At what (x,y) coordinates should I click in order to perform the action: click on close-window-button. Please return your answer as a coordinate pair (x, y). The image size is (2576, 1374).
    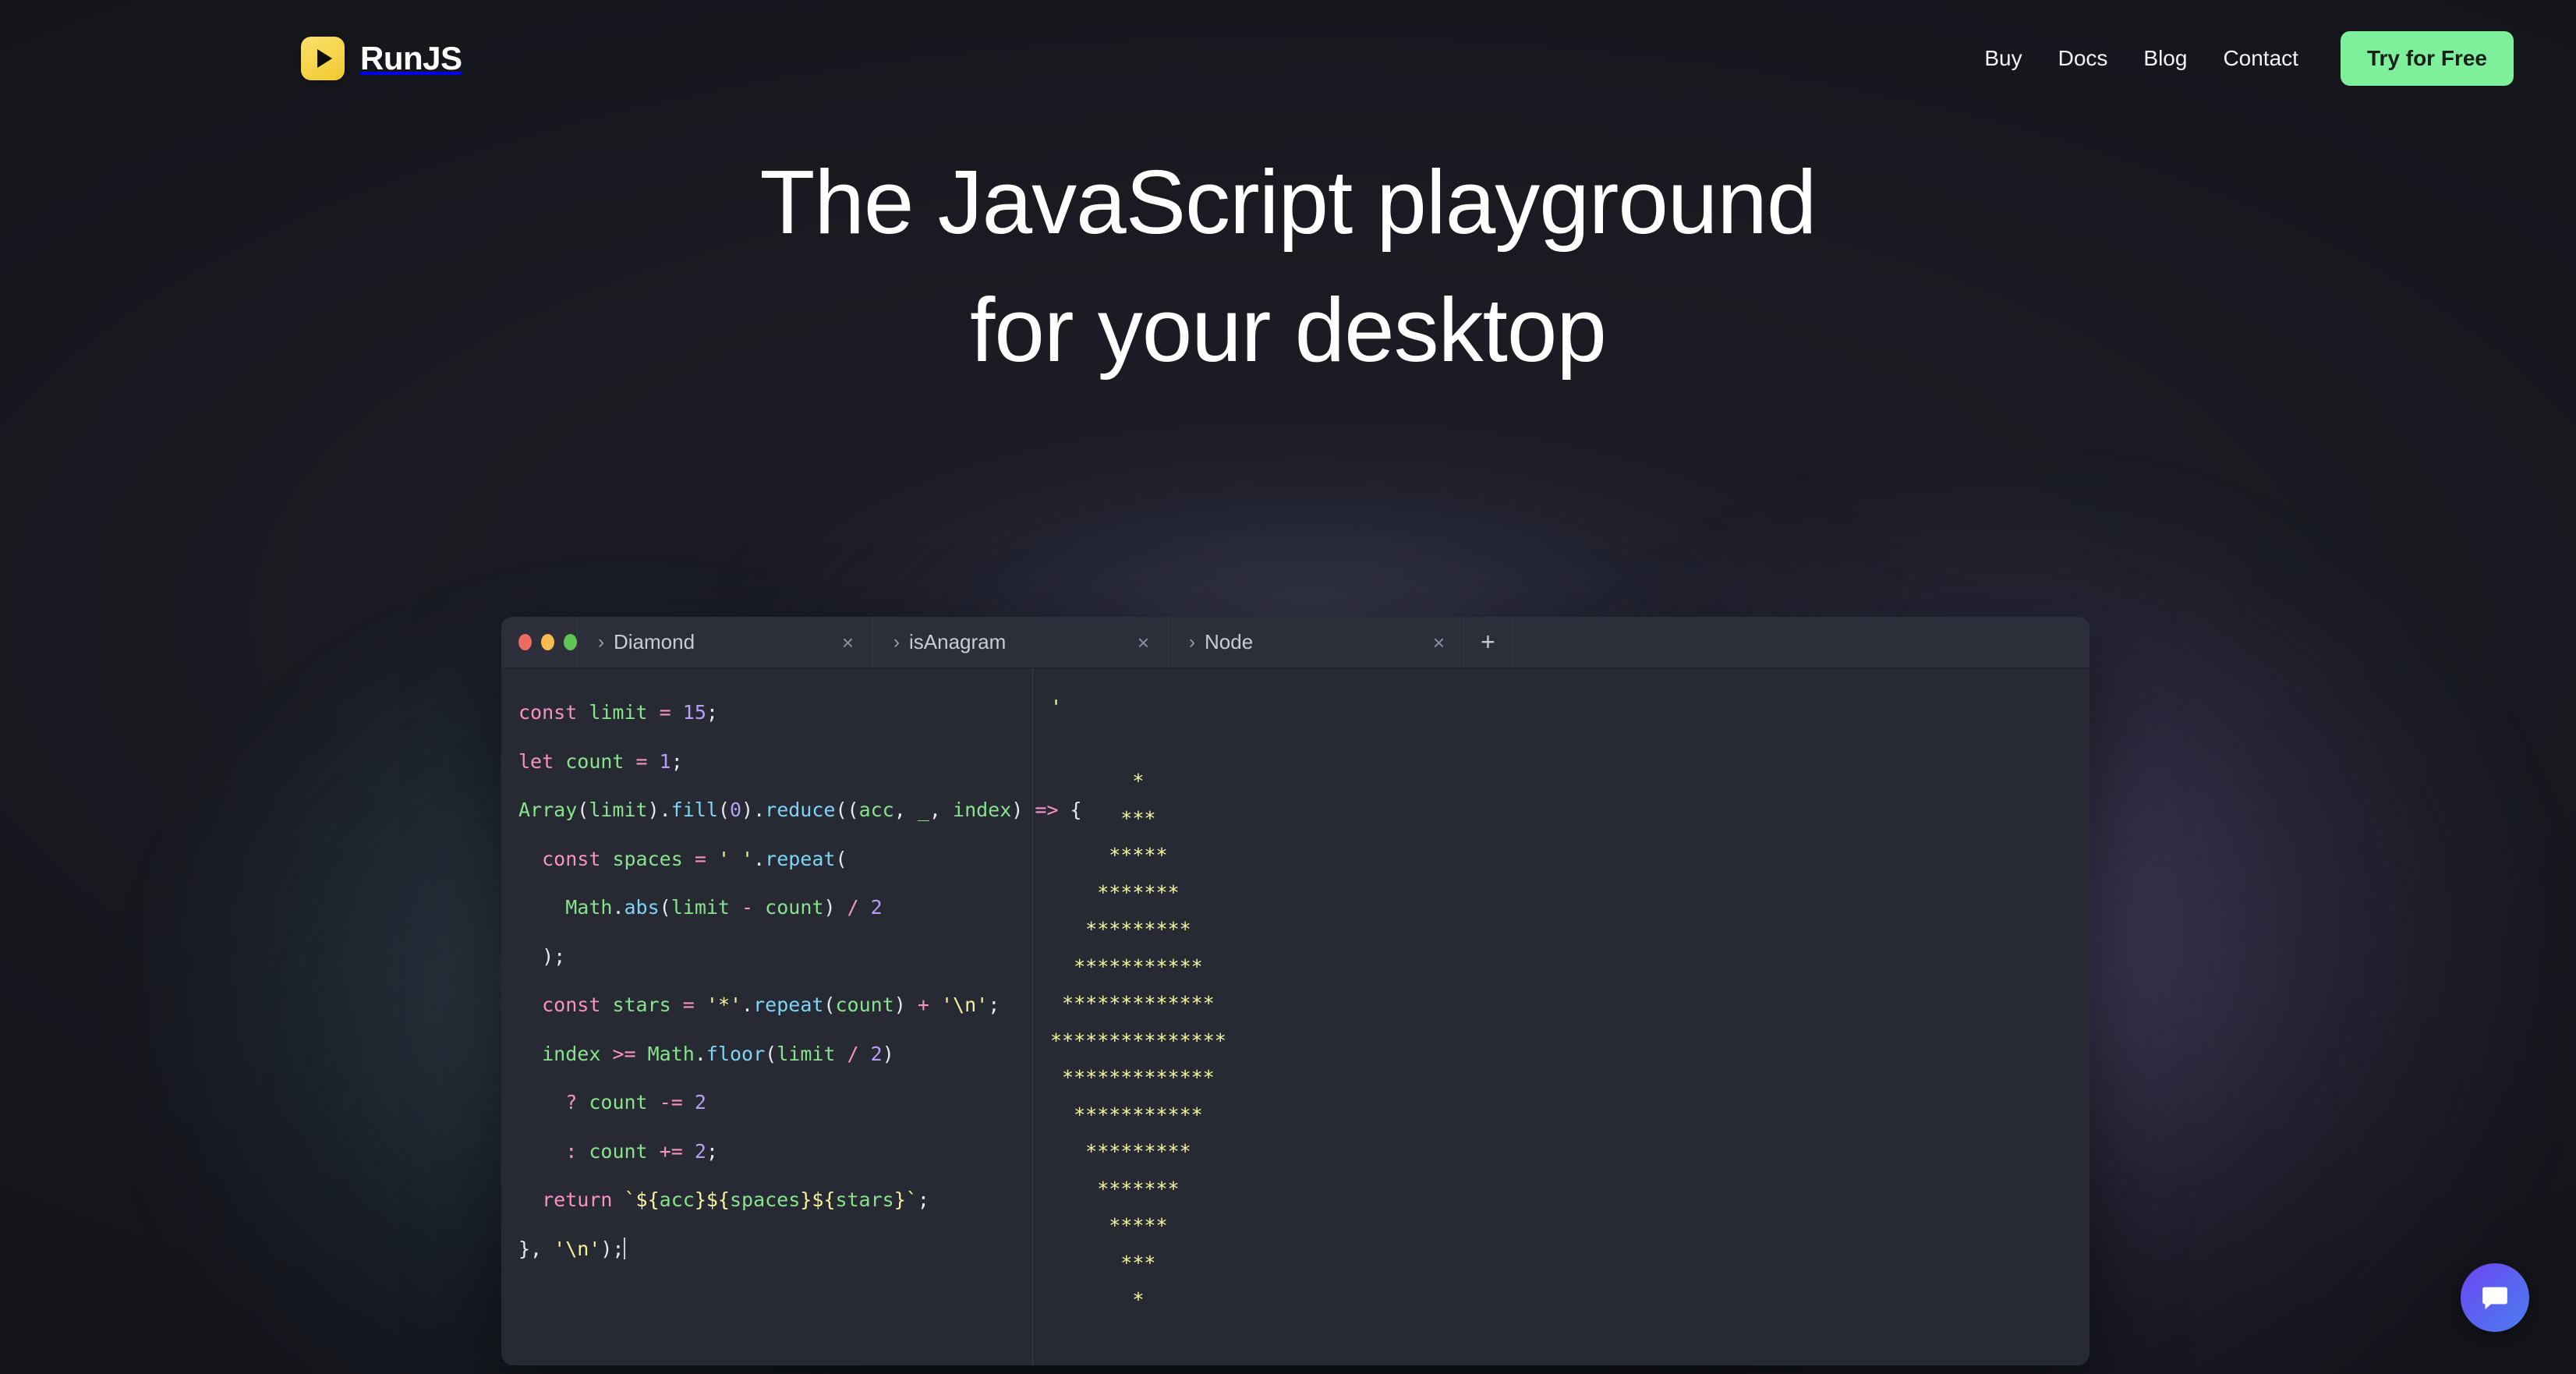
    Looking at the image, I should click on (525, 642).